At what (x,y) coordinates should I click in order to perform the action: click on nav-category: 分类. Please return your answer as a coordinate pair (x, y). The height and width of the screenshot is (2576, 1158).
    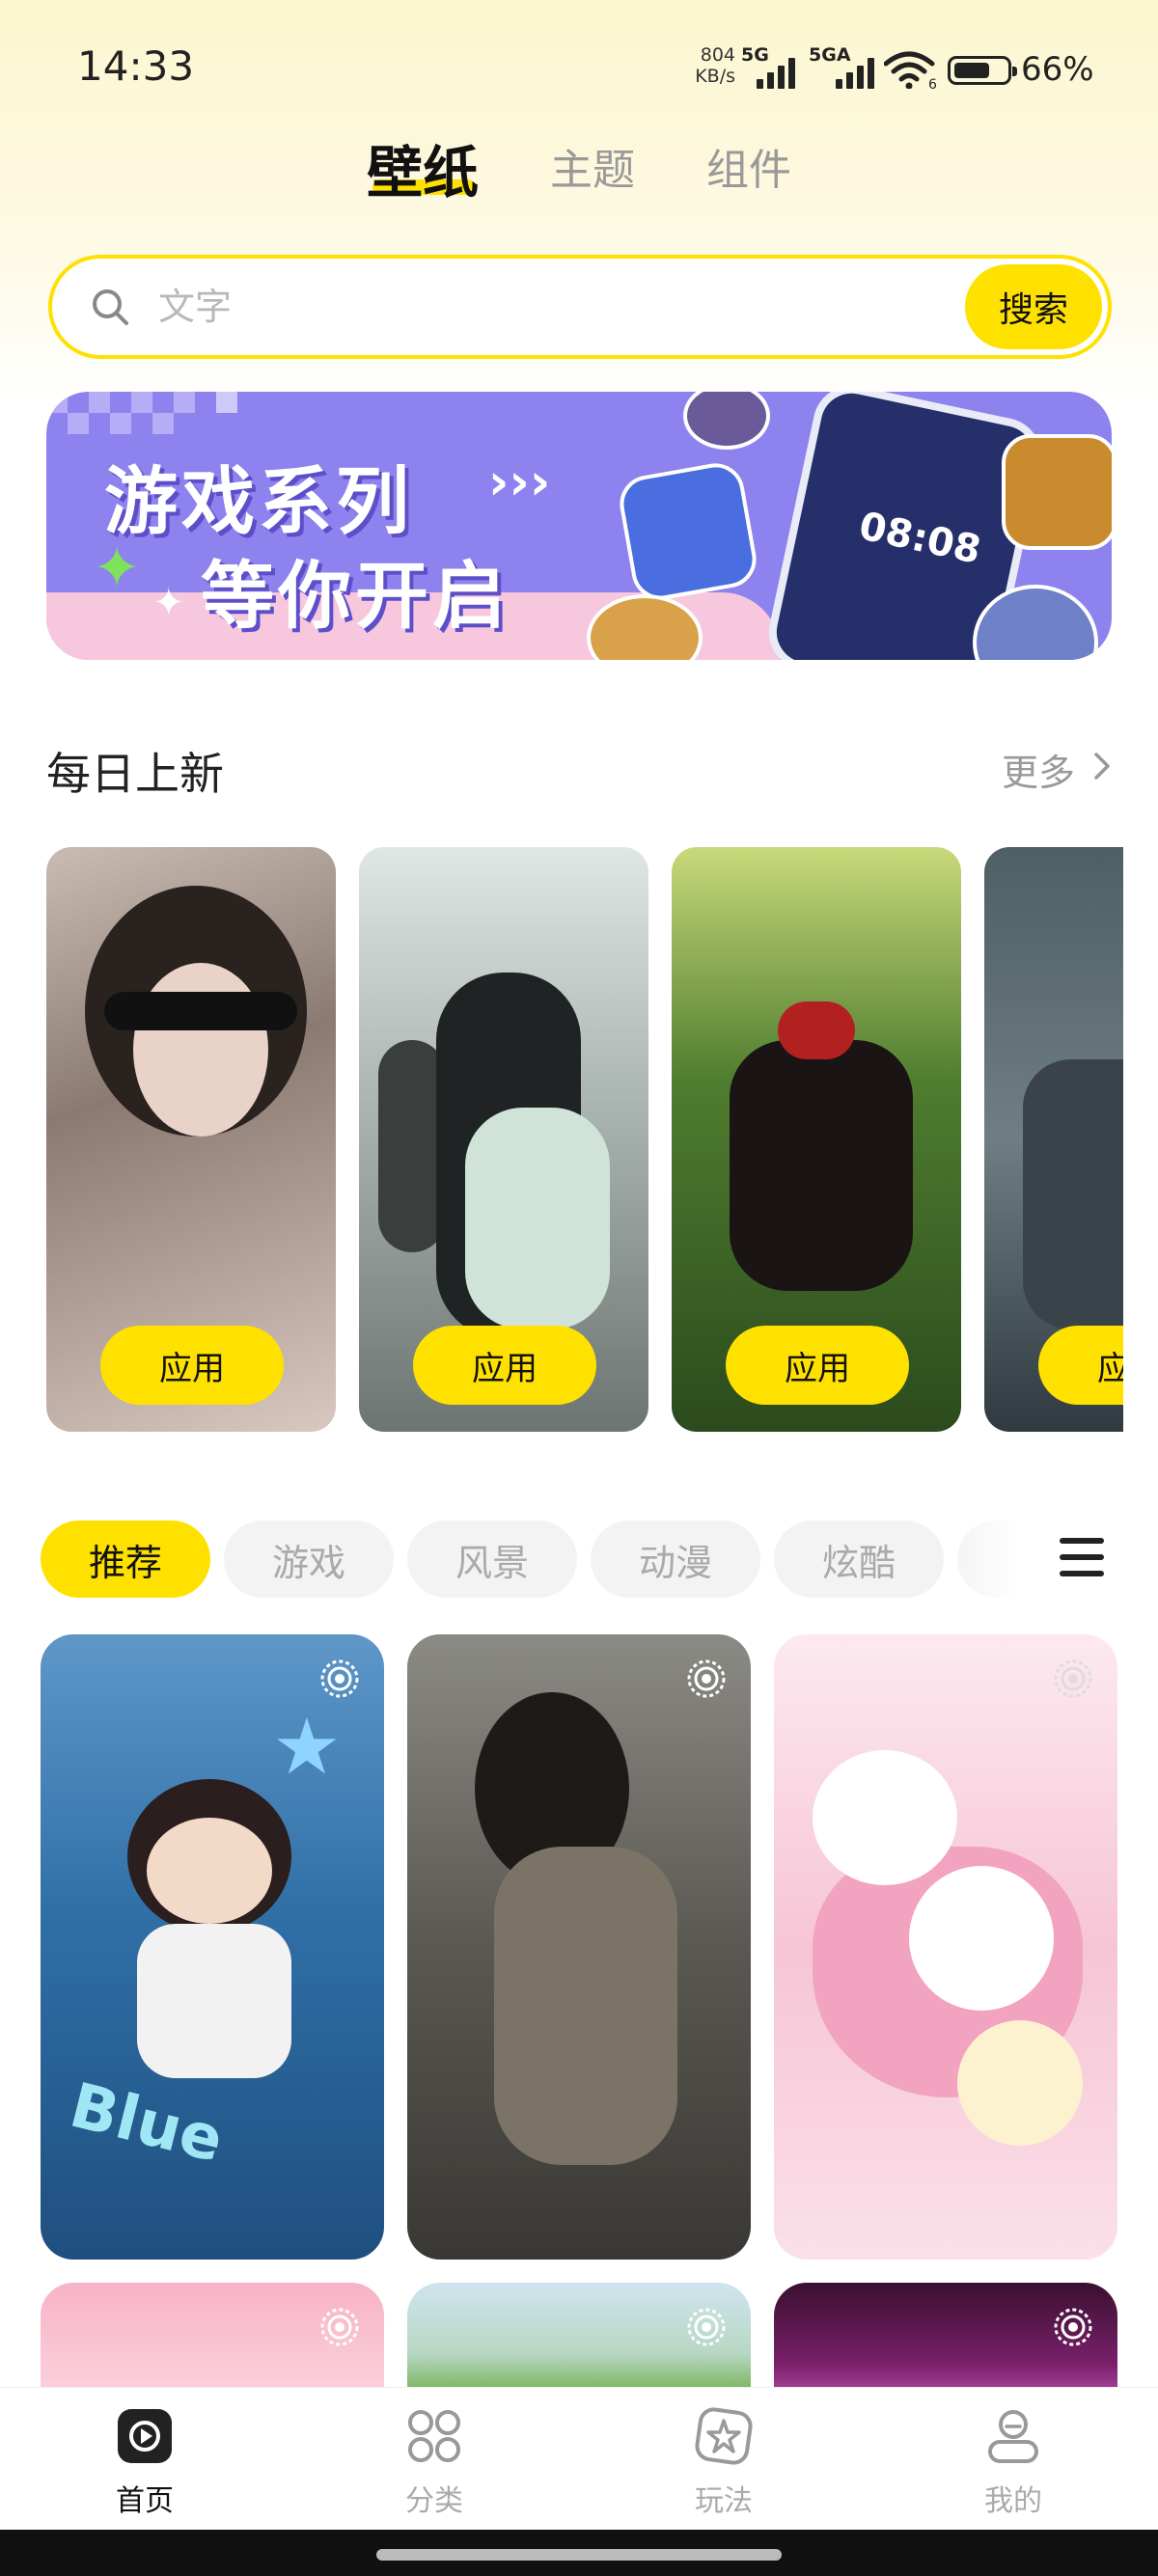
    Looking at the image, I should click on (434, 2462).